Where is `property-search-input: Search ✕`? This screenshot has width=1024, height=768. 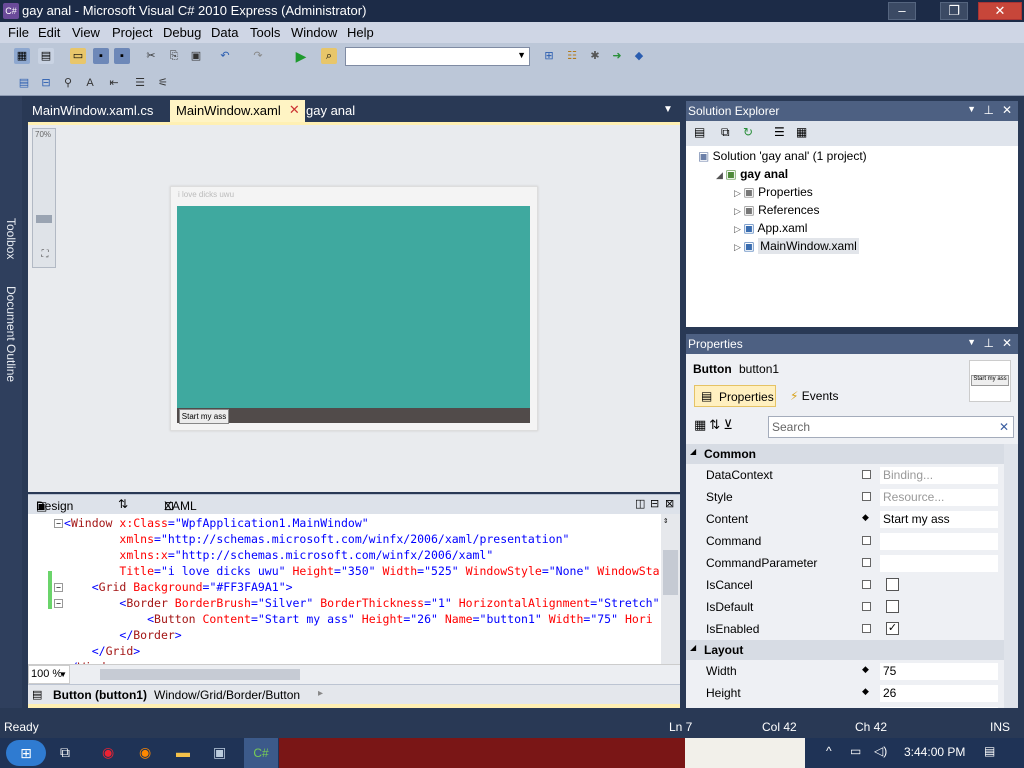 property-search-input: Search ✕ is located at coordinates (891, 427).